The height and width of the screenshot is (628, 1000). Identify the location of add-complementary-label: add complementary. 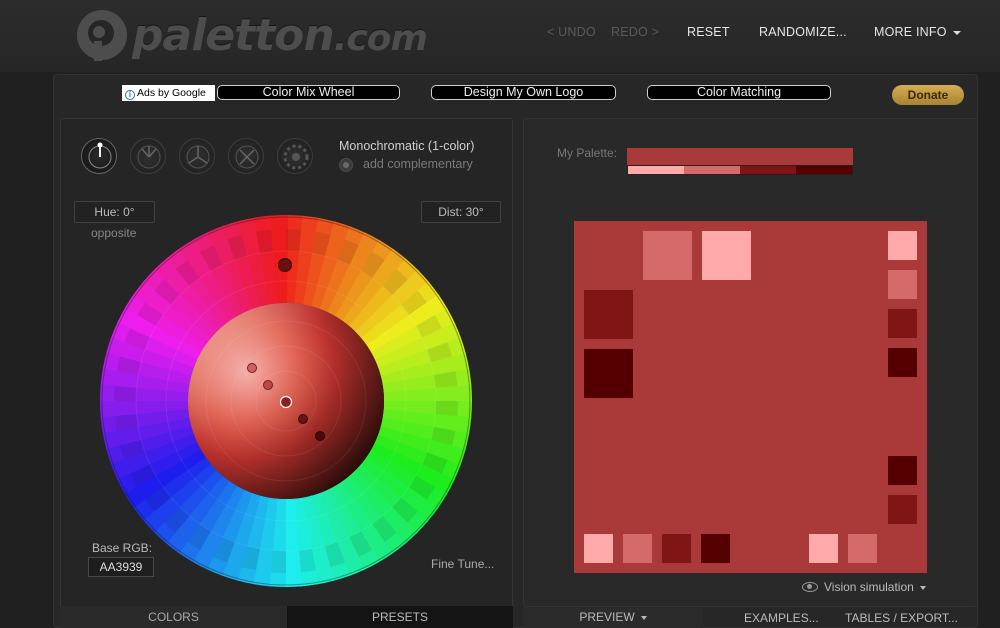
(418, 164).